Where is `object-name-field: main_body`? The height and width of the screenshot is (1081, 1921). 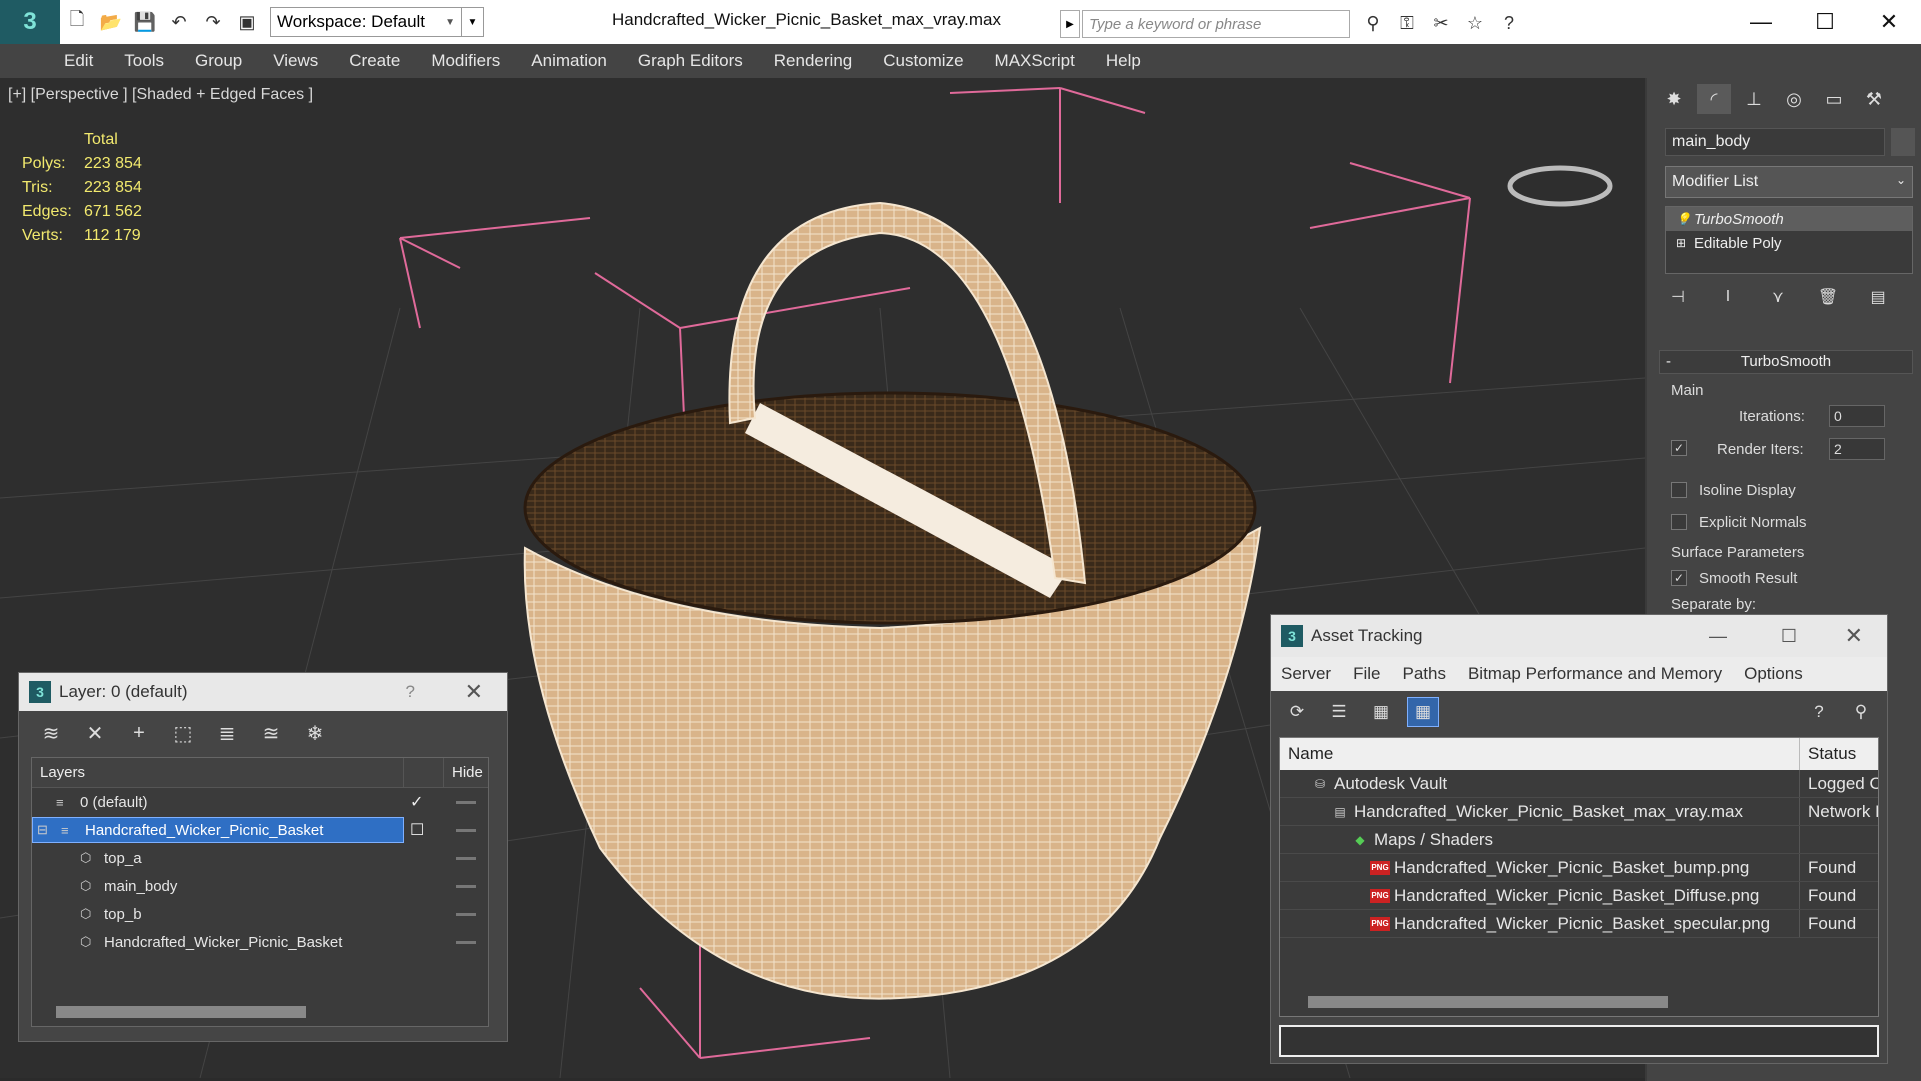
object-name-field: main_body is located at coordinates (1775, 142).